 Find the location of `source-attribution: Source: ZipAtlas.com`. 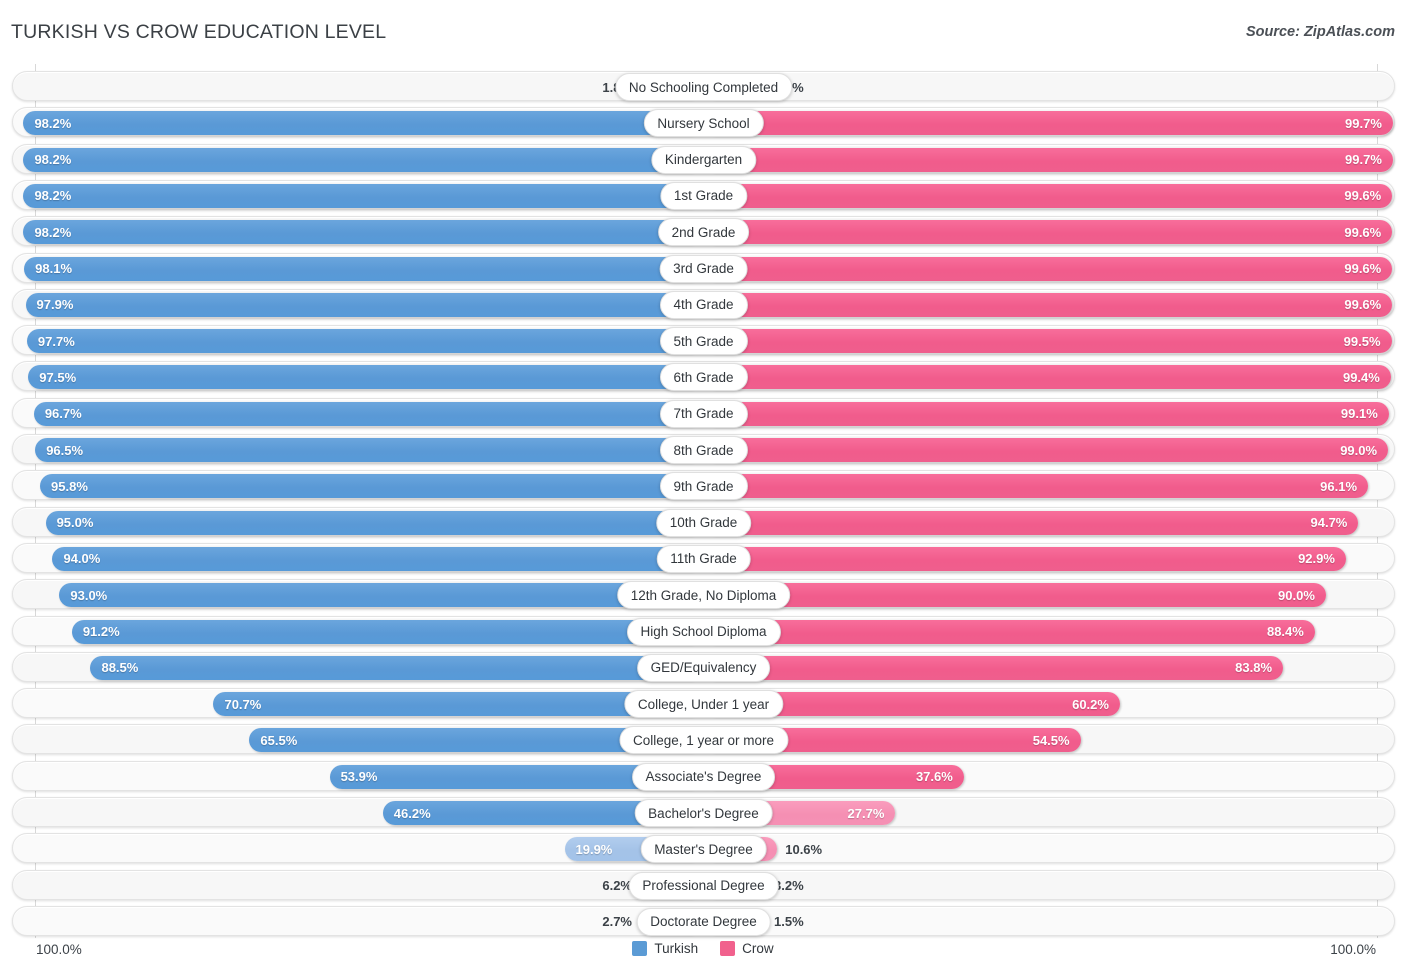

source-attribution: Source: ZipAtlas.com is located at coordinates (1320, 32).